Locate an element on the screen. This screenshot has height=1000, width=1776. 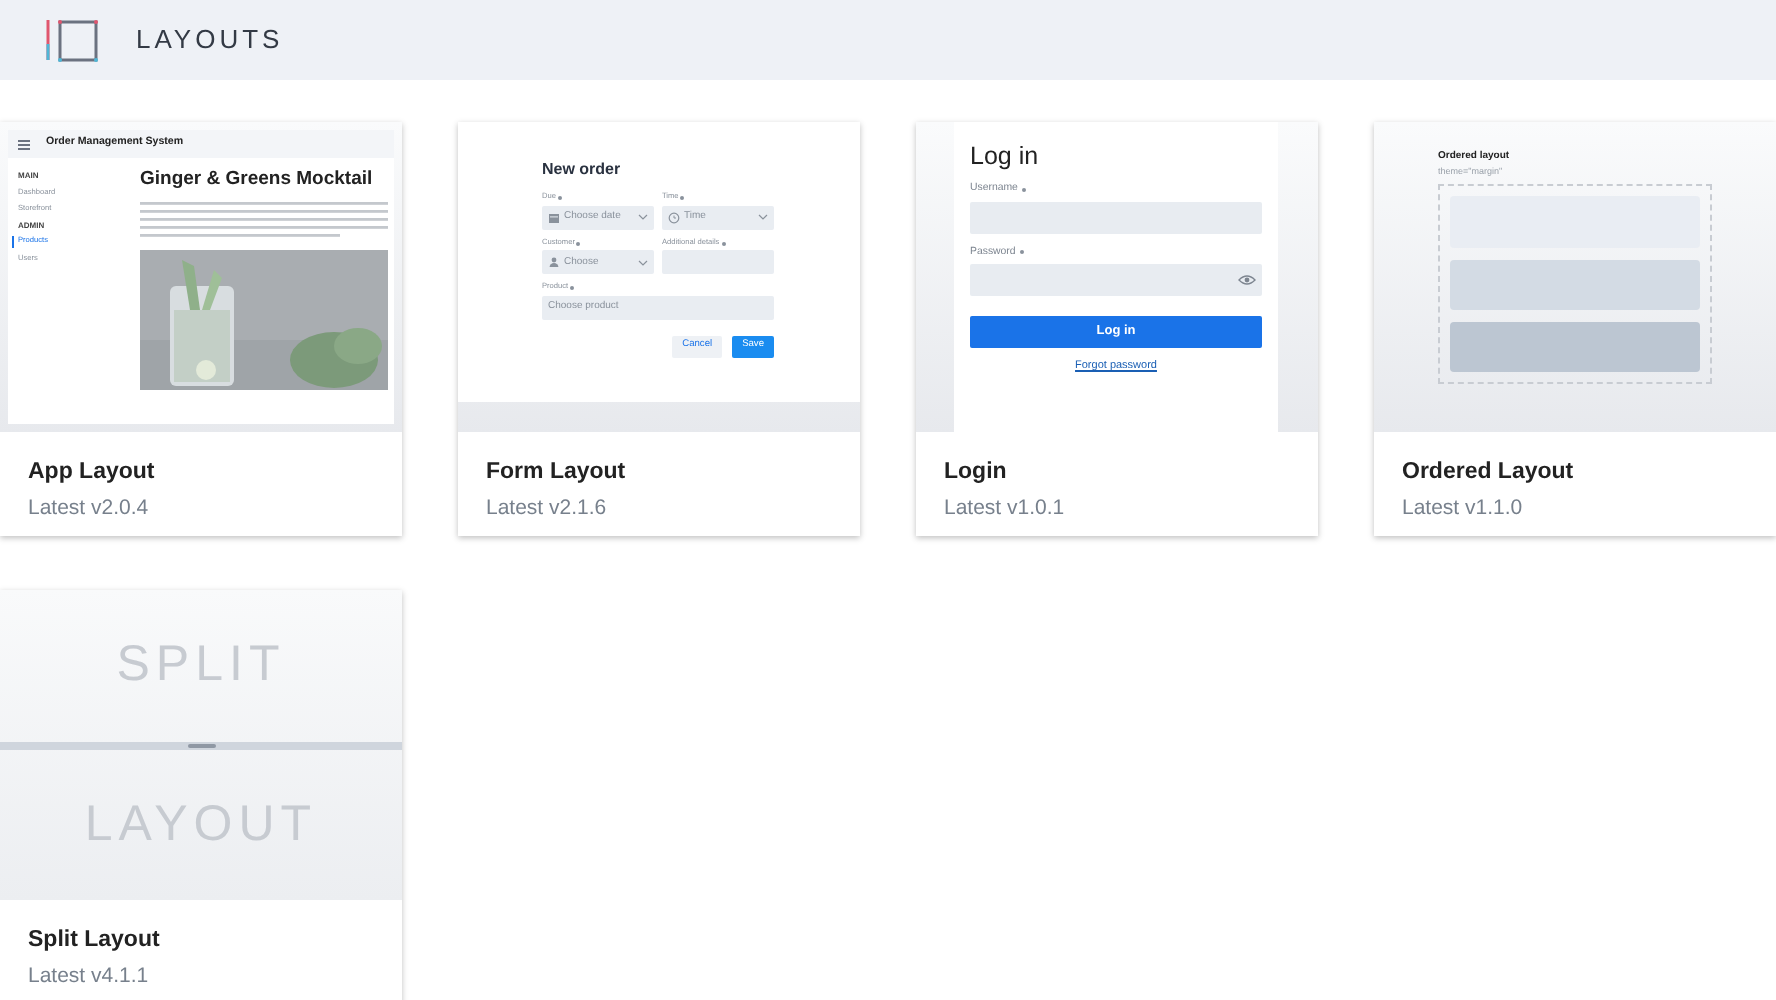
card-title: Split Layout is located at coordinates (95, 941).